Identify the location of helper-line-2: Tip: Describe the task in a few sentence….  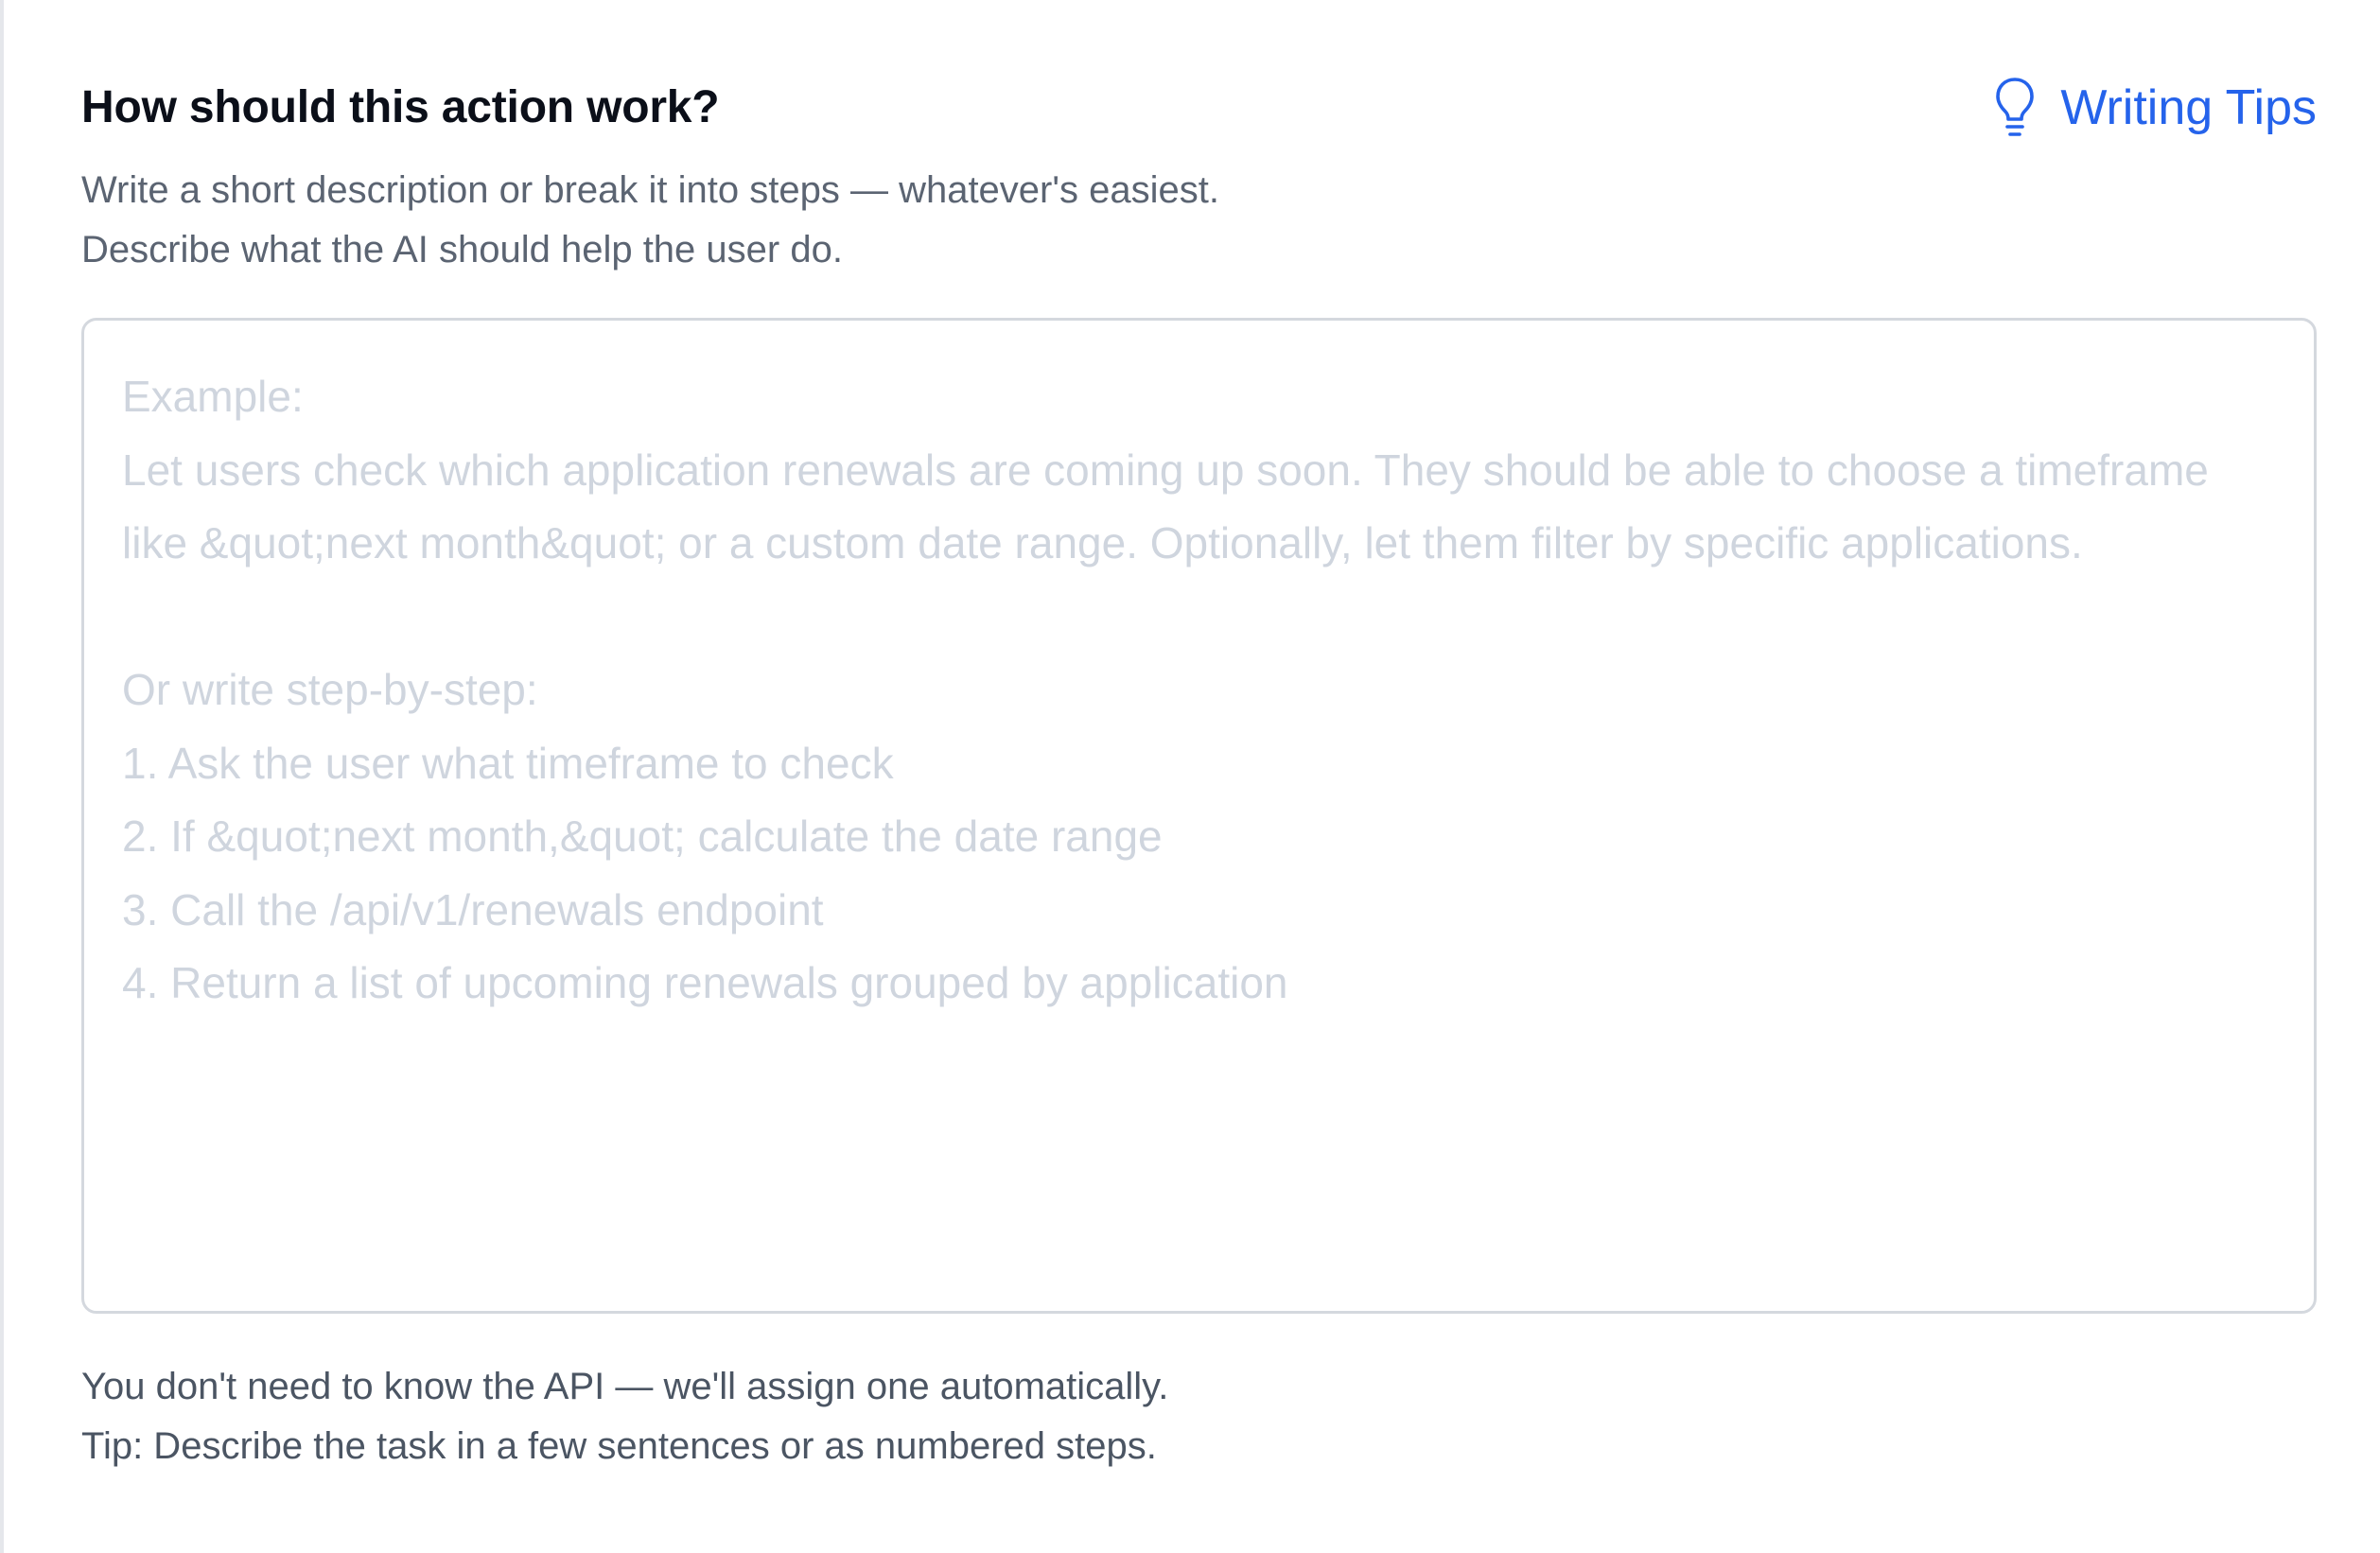
(619, 1446).